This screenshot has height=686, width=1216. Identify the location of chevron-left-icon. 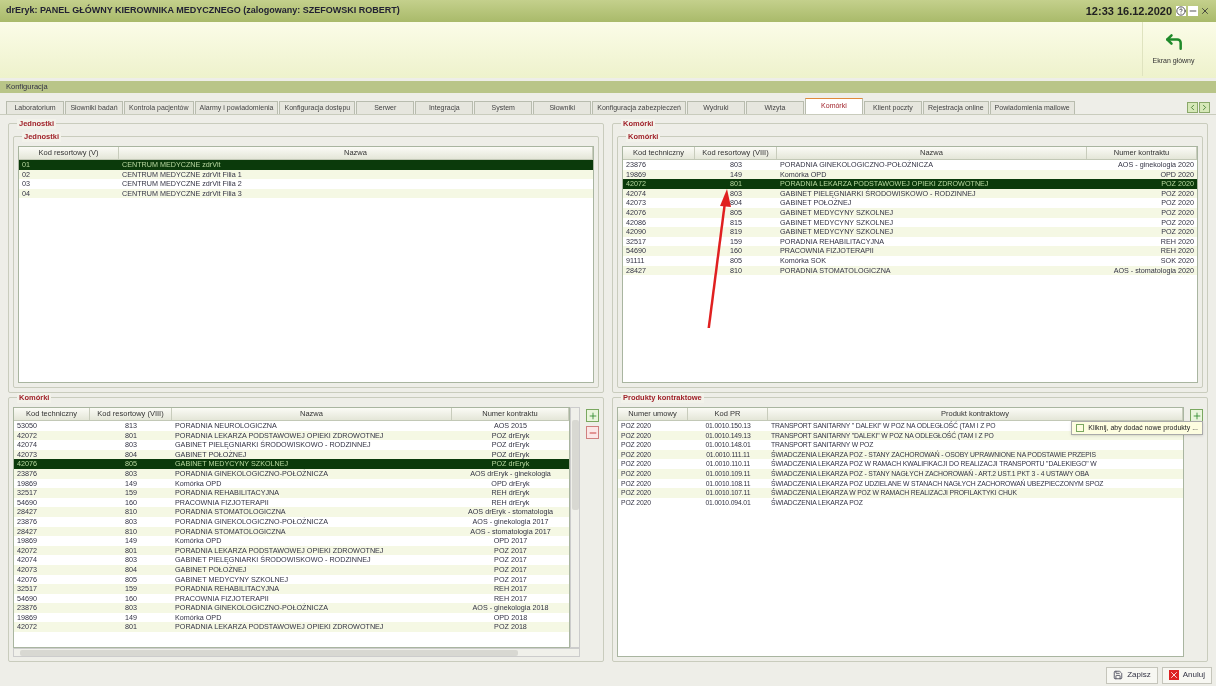
(1192, 107).